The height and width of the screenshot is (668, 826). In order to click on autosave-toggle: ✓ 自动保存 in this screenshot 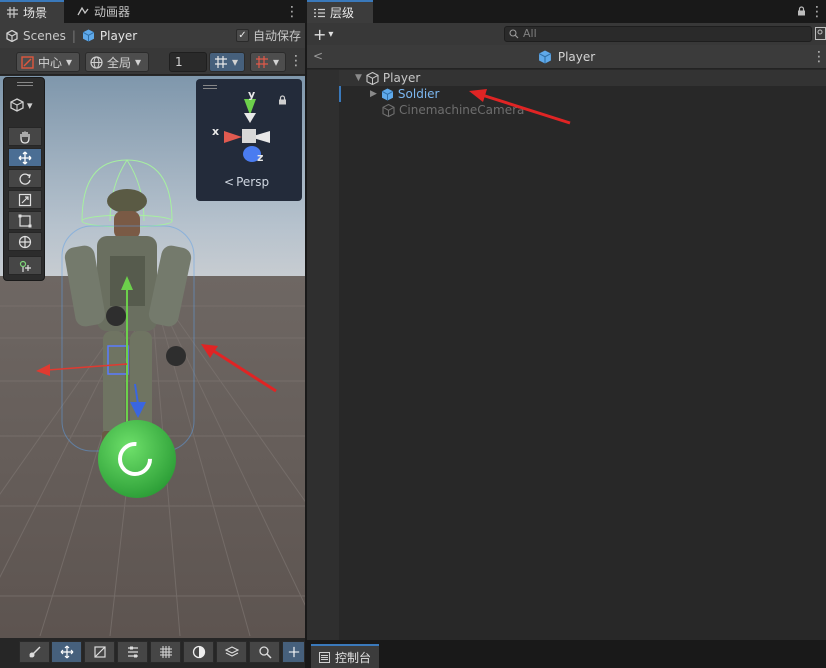, I will do `click(268, 35)`.